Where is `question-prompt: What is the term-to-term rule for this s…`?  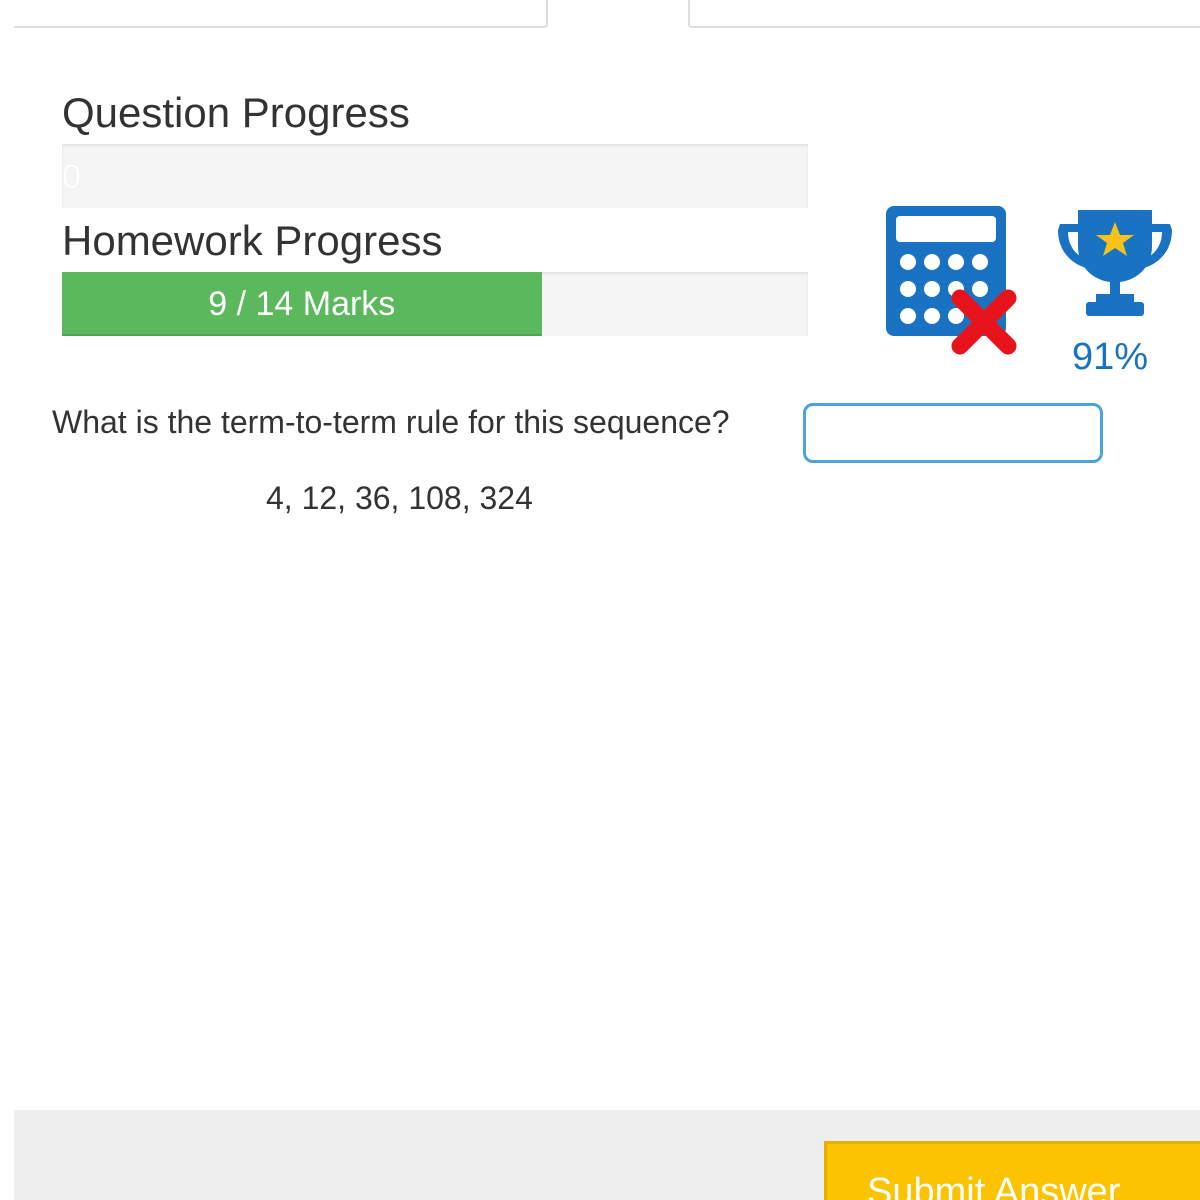
question-prompt: What is the term-to-term rule for this s… is located at coordinates (391, 422).